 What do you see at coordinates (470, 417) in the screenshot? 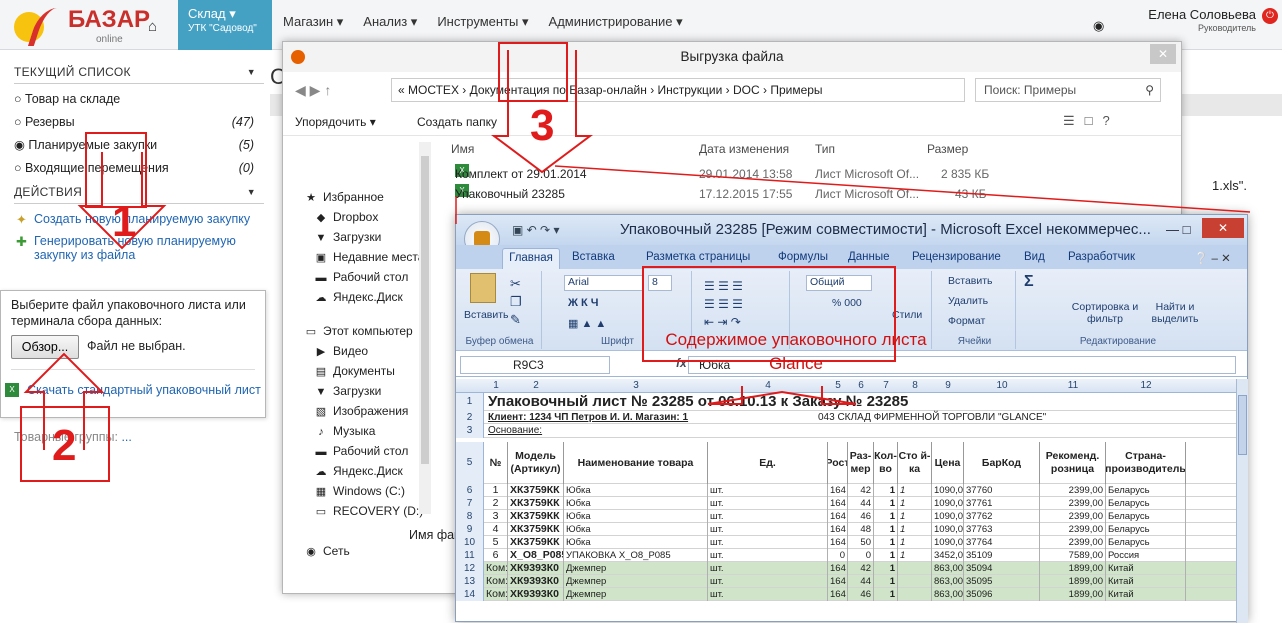
I see `row-number: 2` at bounding box center [470, 417].